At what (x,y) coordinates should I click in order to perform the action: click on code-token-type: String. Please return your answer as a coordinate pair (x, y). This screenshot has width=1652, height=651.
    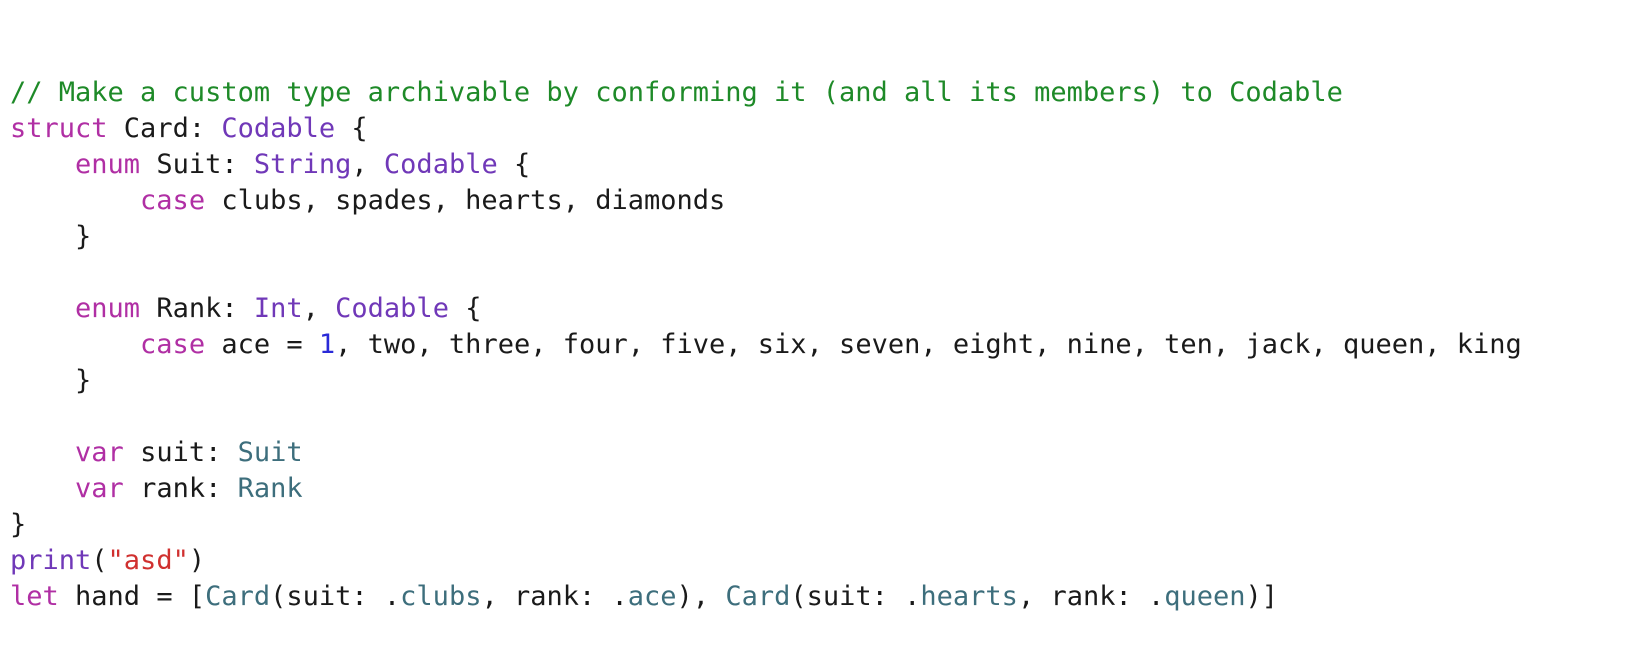
    Looking at the image, I should click on (302, 164).